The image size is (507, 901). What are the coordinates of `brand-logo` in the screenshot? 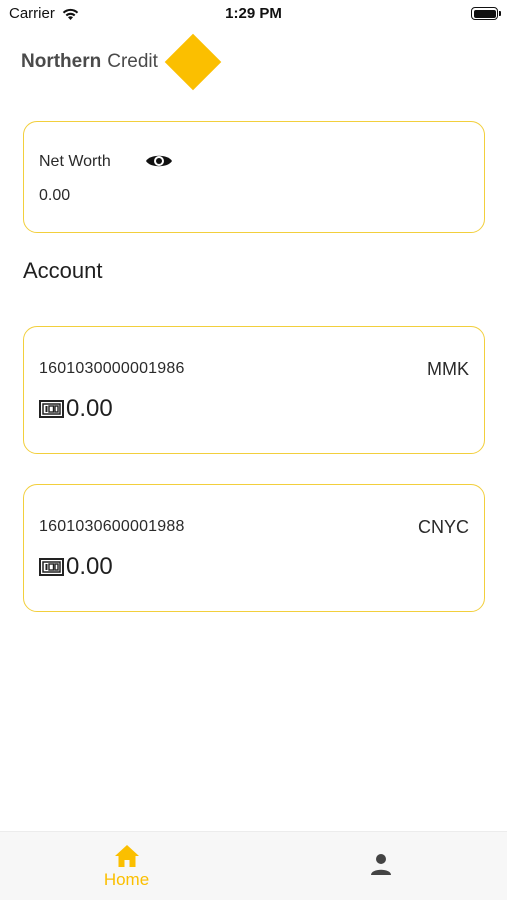 It's located at (193, 62).